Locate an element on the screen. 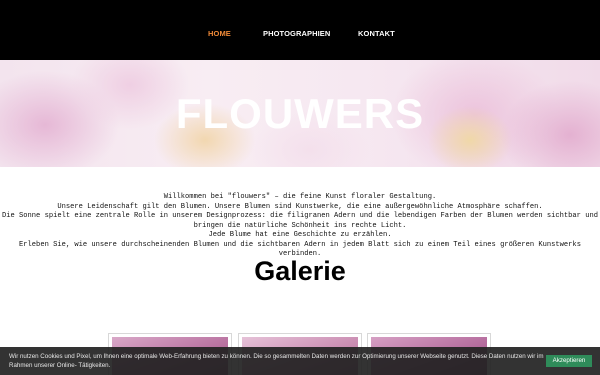 The height and width of the screenshot is (375, 600). accept-cookies-button: Akzeptieren is located at coordinates (569, 361).